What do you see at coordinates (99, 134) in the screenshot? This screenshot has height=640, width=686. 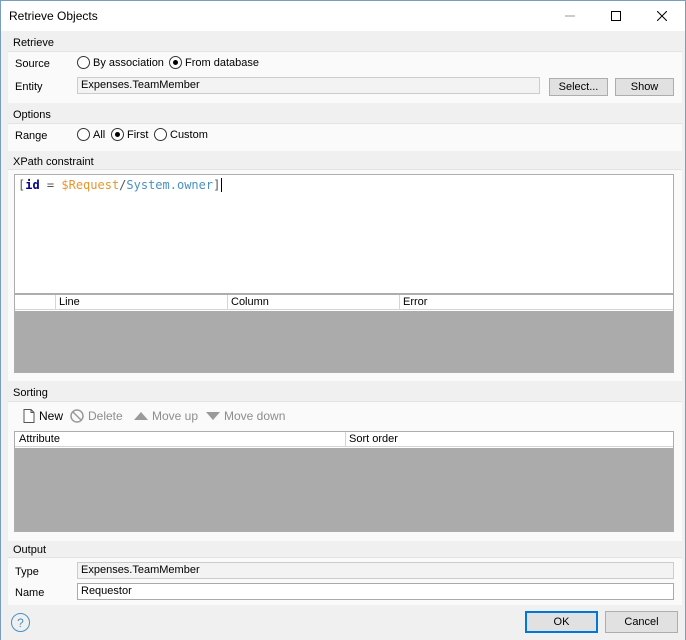 I see `radio-label: All` at bounding box center [99, 134].